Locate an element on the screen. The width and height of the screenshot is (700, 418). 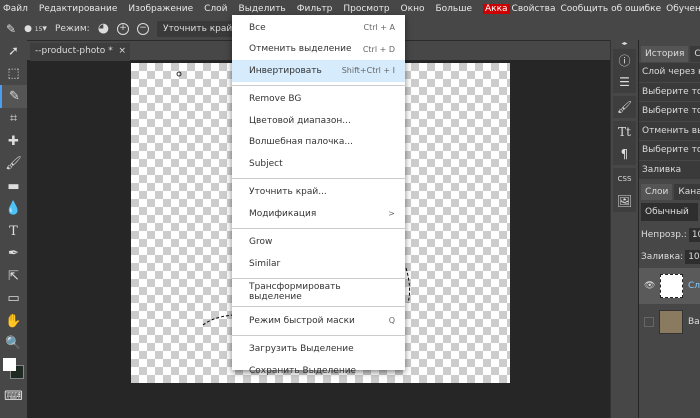
menu-item-label: Similar is located at coordinates (265, 263).